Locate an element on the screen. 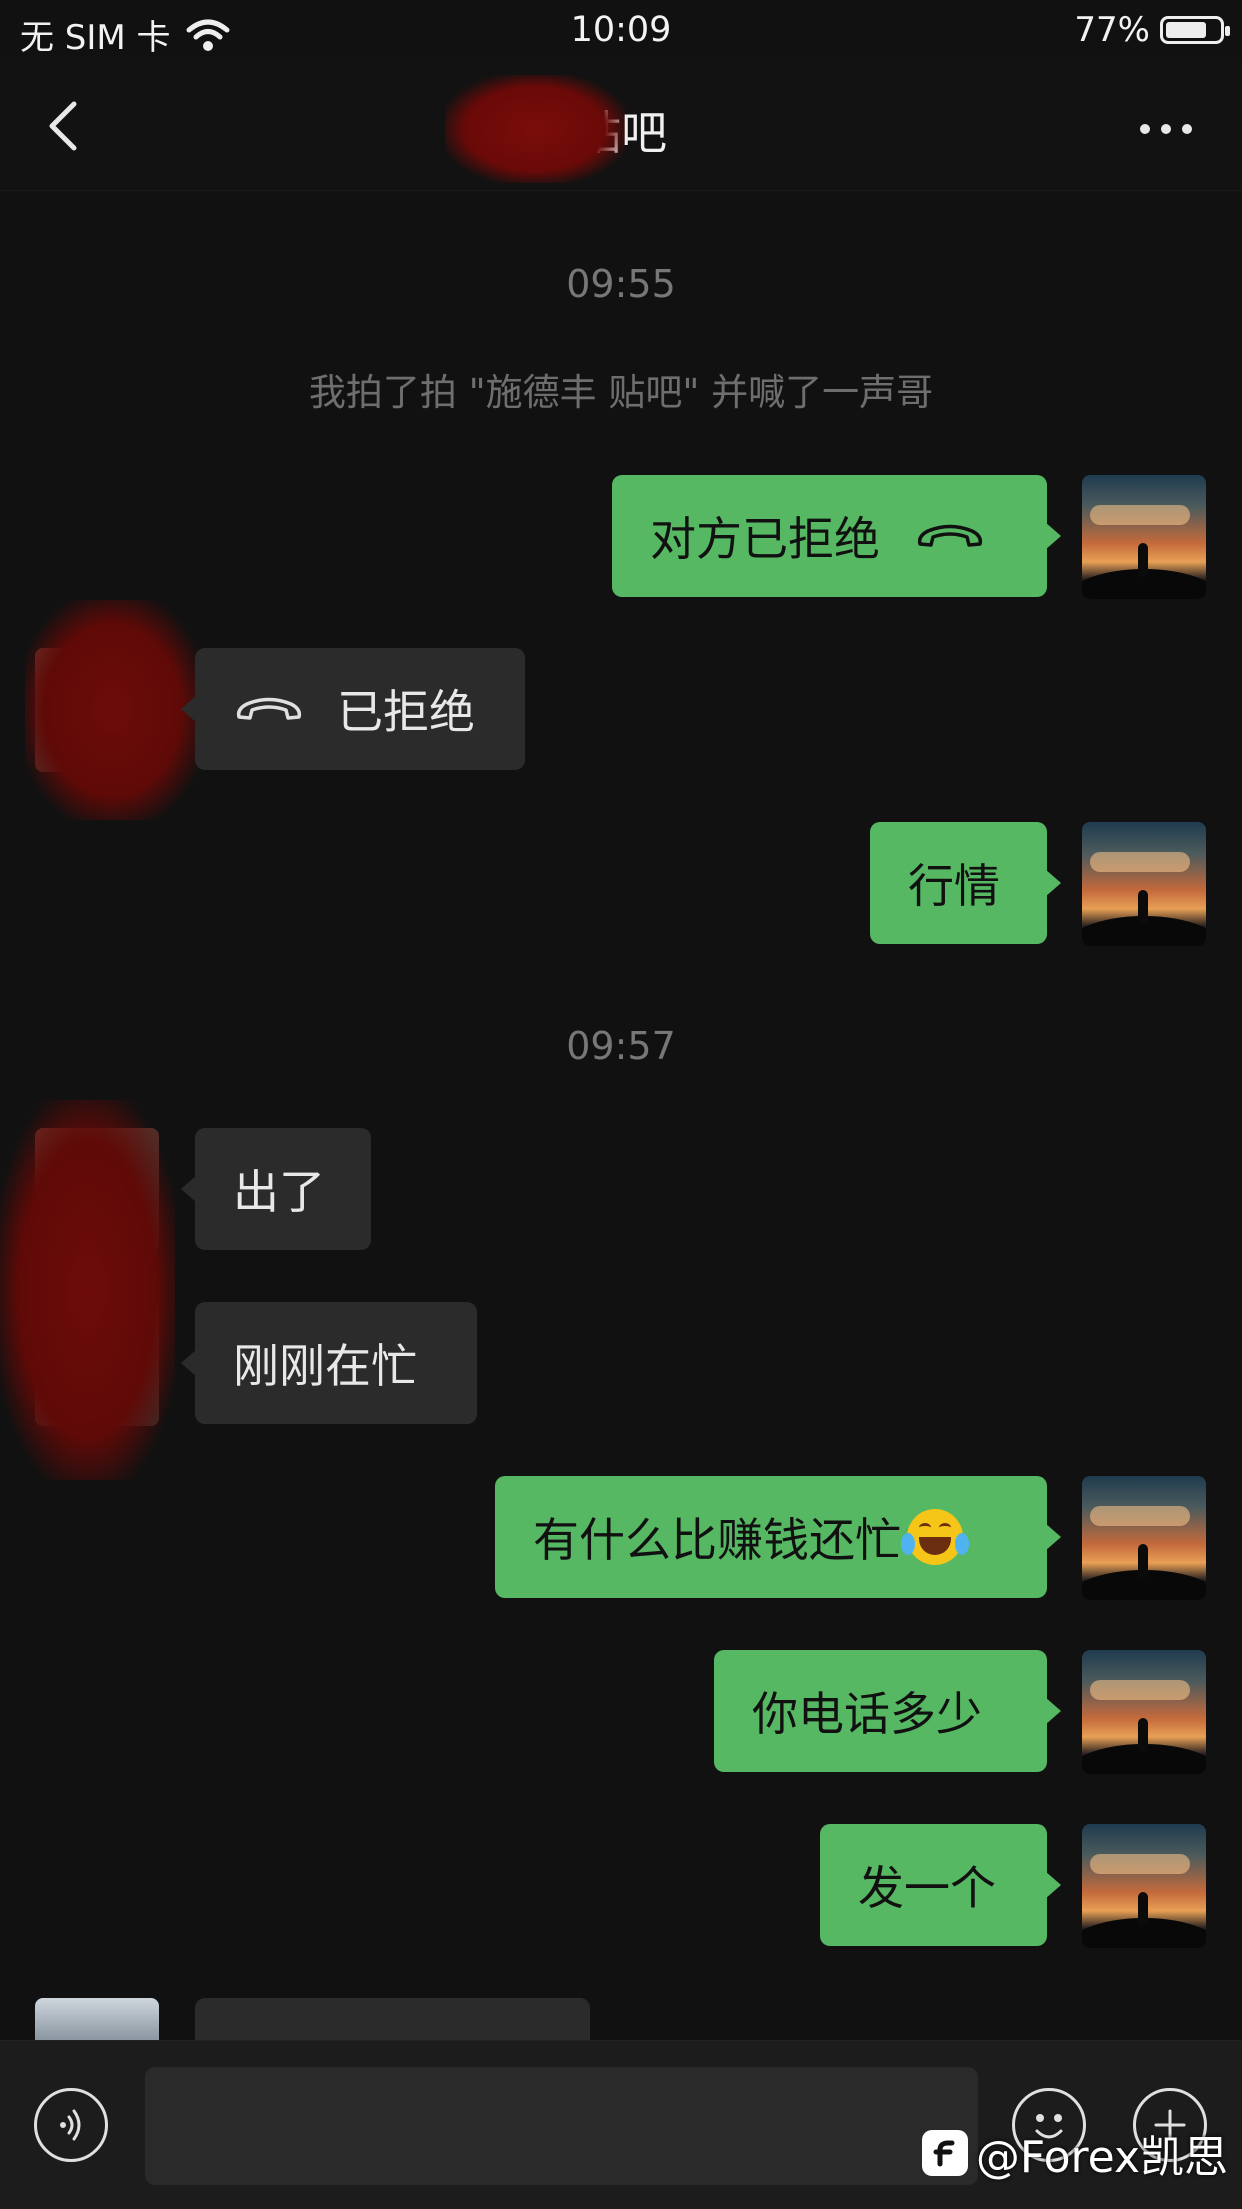 Image resolution: width=1242 pixels, height=2209 pixels. message-bubble-received: 已拒绝 is located at coordinates (353, 709).